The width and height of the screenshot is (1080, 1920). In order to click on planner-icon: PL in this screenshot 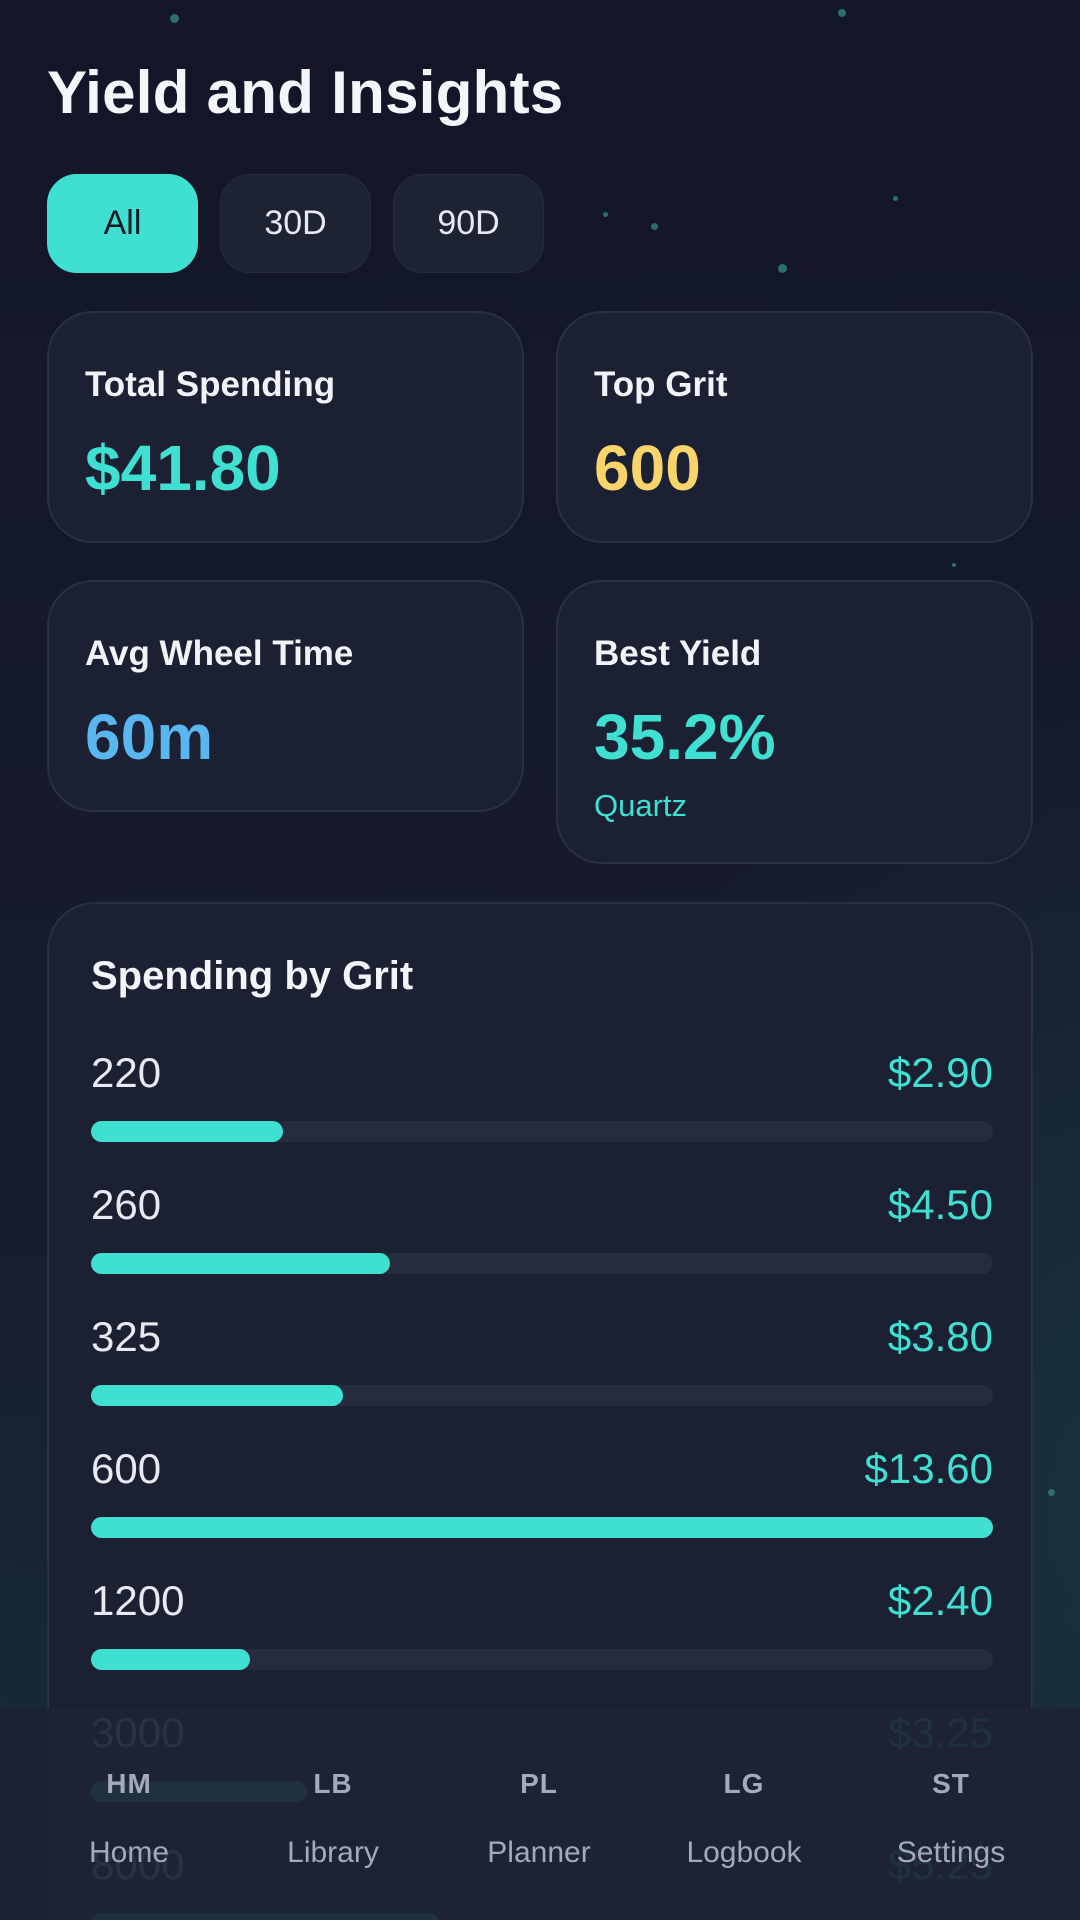, I will do `click(539, 1783)`.